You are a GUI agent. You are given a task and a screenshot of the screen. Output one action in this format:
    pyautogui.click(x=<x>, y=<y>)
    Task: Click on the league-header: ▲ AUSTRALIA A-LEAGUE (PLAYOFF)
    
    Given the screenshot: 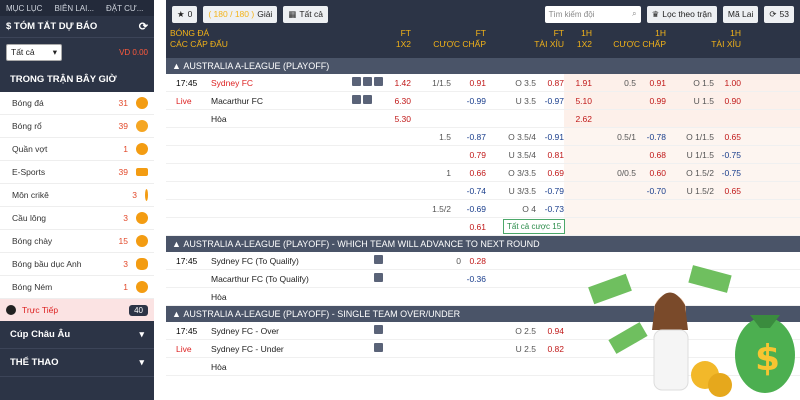 What is the action you would take?
    pyautogui.click(x=483, y=66)
    